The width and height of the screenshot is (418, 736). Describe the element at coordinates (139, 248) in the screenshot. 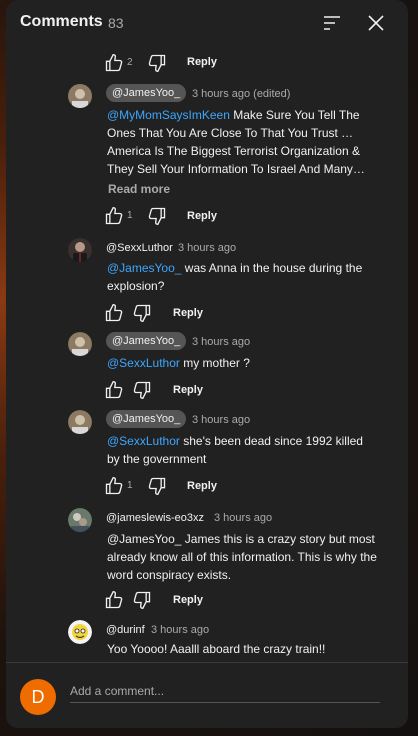

I see `author-name: @SexxLuthor` at that location.